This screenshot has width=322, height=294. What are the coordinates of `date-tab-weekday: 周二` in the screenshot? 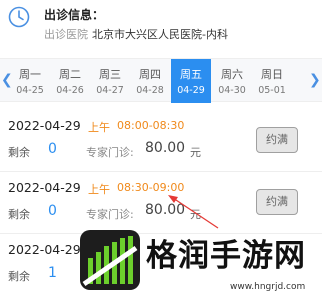 It's located at (70, 74).